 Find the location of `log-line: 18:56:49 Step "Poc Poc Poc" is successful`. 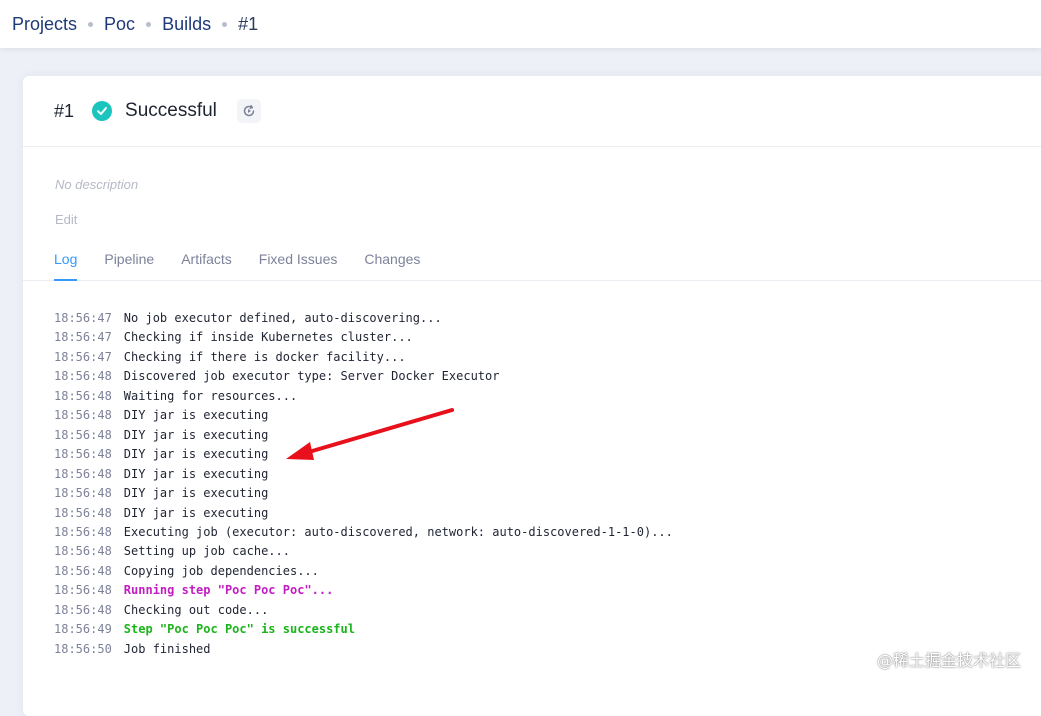

log-line: 18:56:49 Step "Poc Poc Poc" is successful is located at coordinates (363, 629).